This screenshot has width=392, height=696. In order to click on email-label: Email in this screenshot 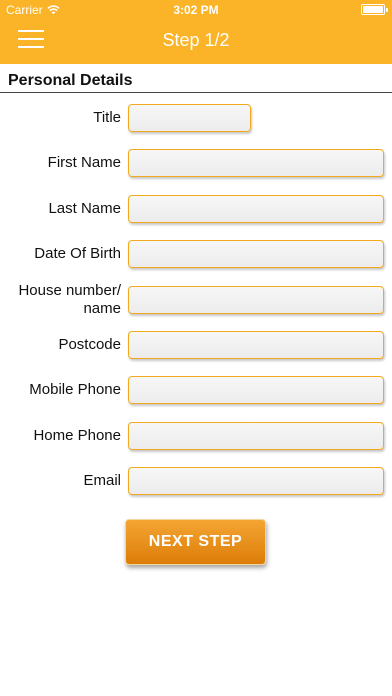, I will do `click(102, 480)`.